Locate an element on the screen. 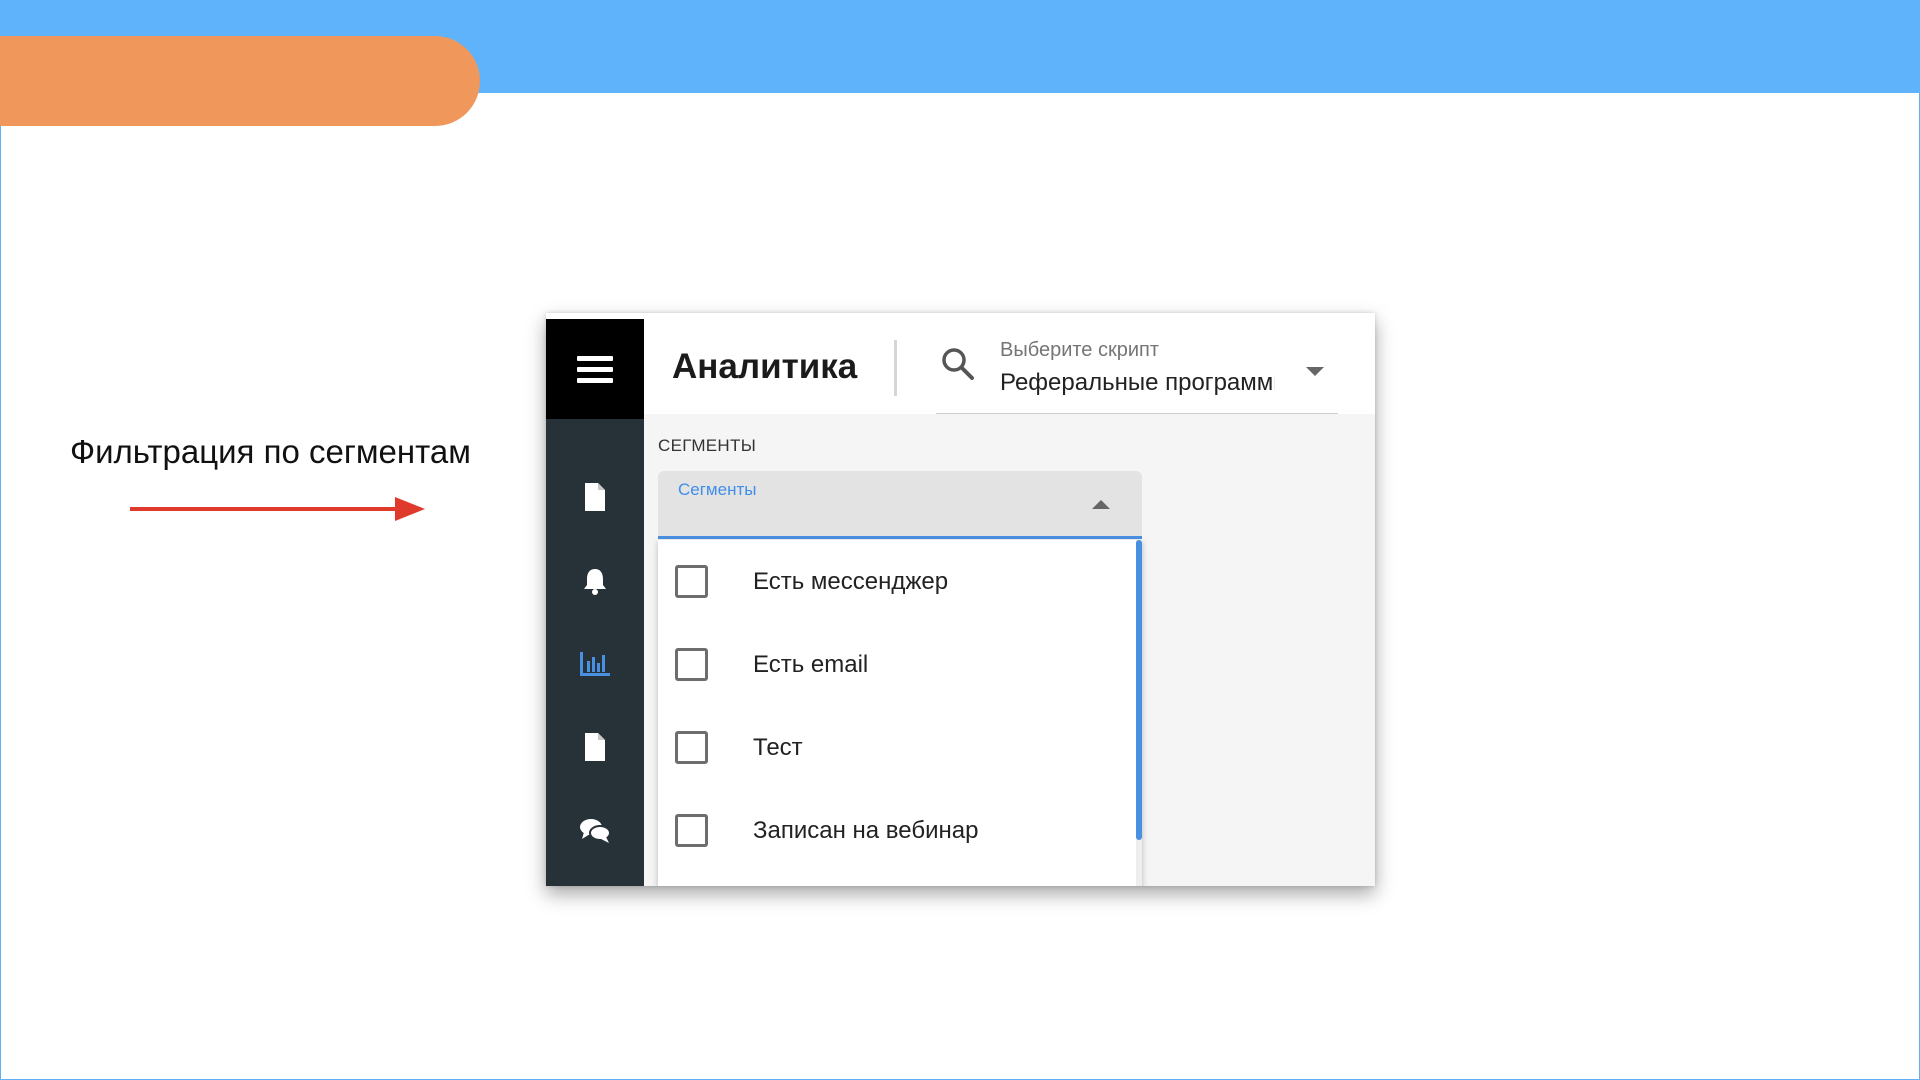  segments-select-label: Сегменты is located at coordinates (717, 489).